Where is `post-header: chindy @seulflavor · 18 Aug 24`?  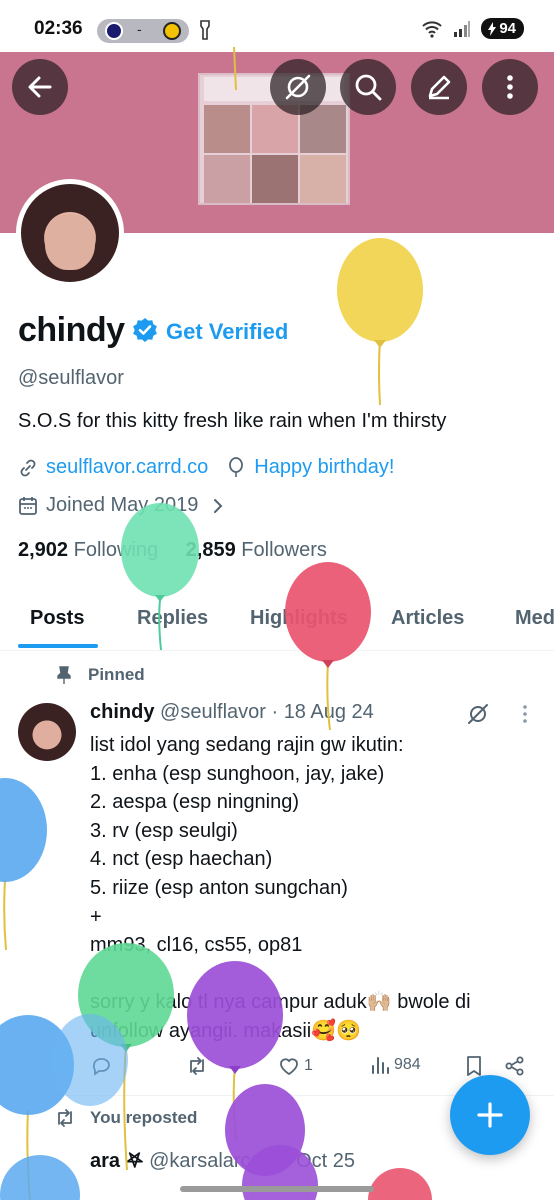
post-header: chindy @seulflavor · 18 Aug 24 is located at coordinates (232, 712).